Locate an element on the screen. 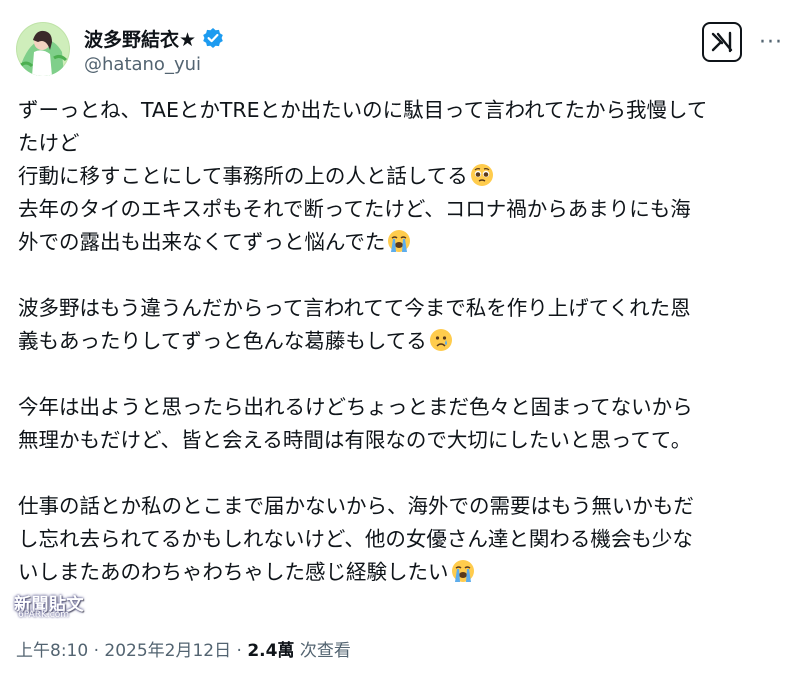  tweet-line: 今年は出ようと思ったら出れるけどちょっとまだ色々と固まってないから is located at coordinates (355, 407).